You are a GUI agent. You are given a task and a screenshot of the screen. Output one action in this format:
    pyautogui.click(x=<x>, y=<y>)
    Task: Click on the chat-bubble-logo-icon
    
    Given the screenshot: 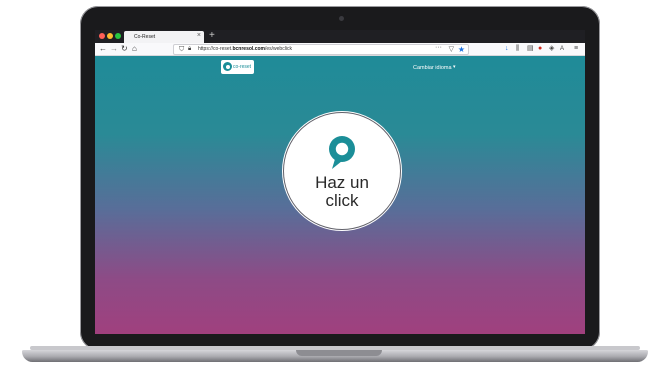 What is the action you would take?
    pyautogui.click(x=227, y=66)
    